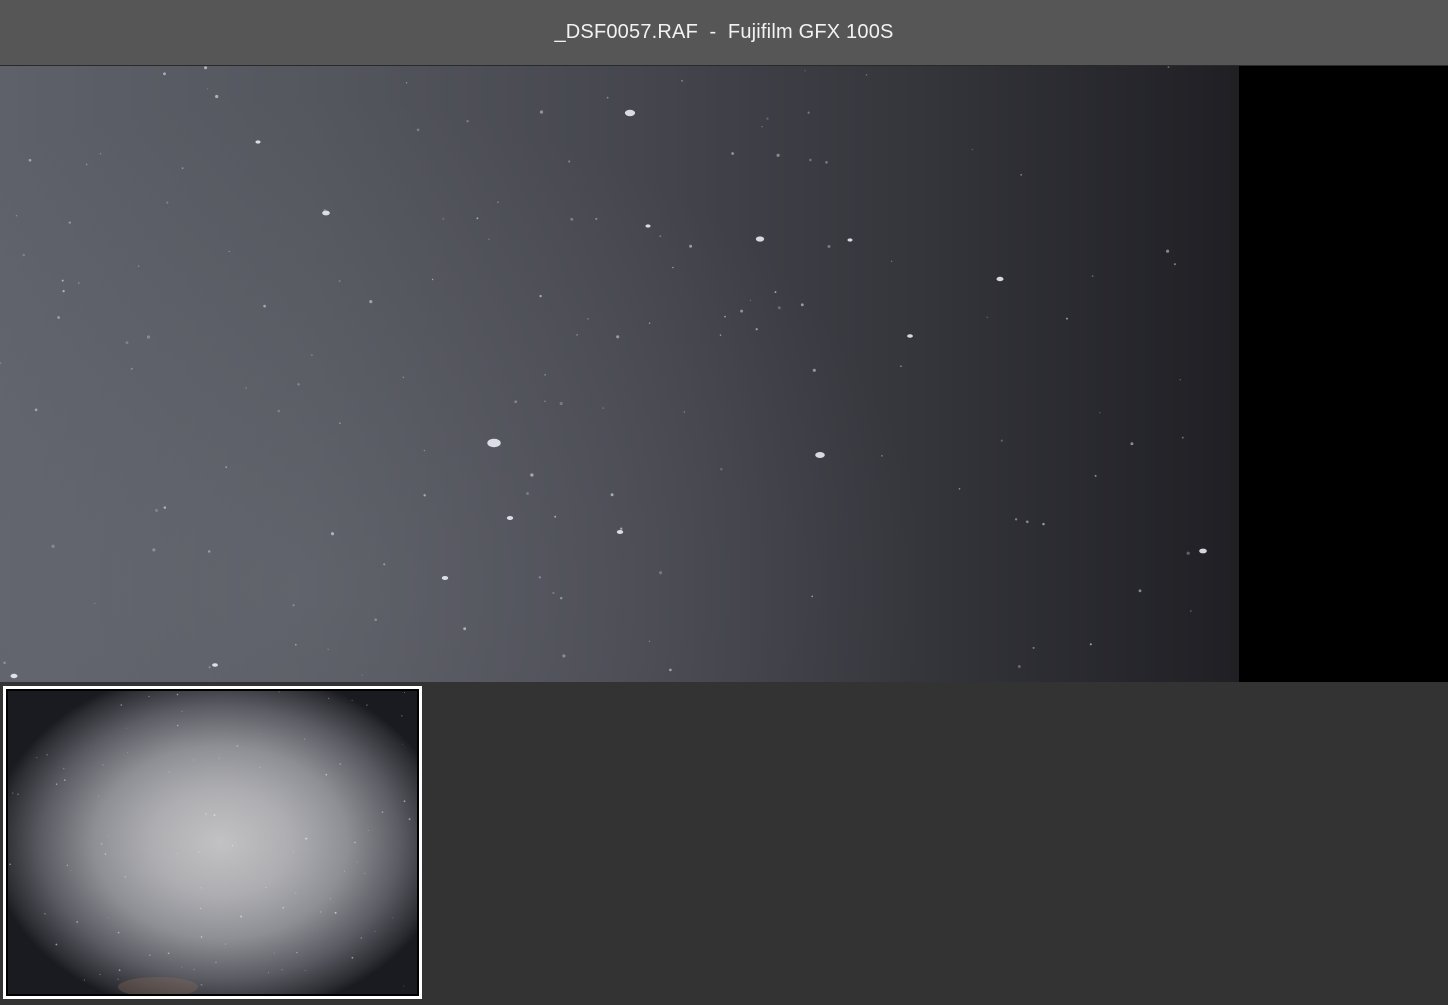 The image size is (1448, 1005). I want to click on thumbnail-selected, so click(212, 842).